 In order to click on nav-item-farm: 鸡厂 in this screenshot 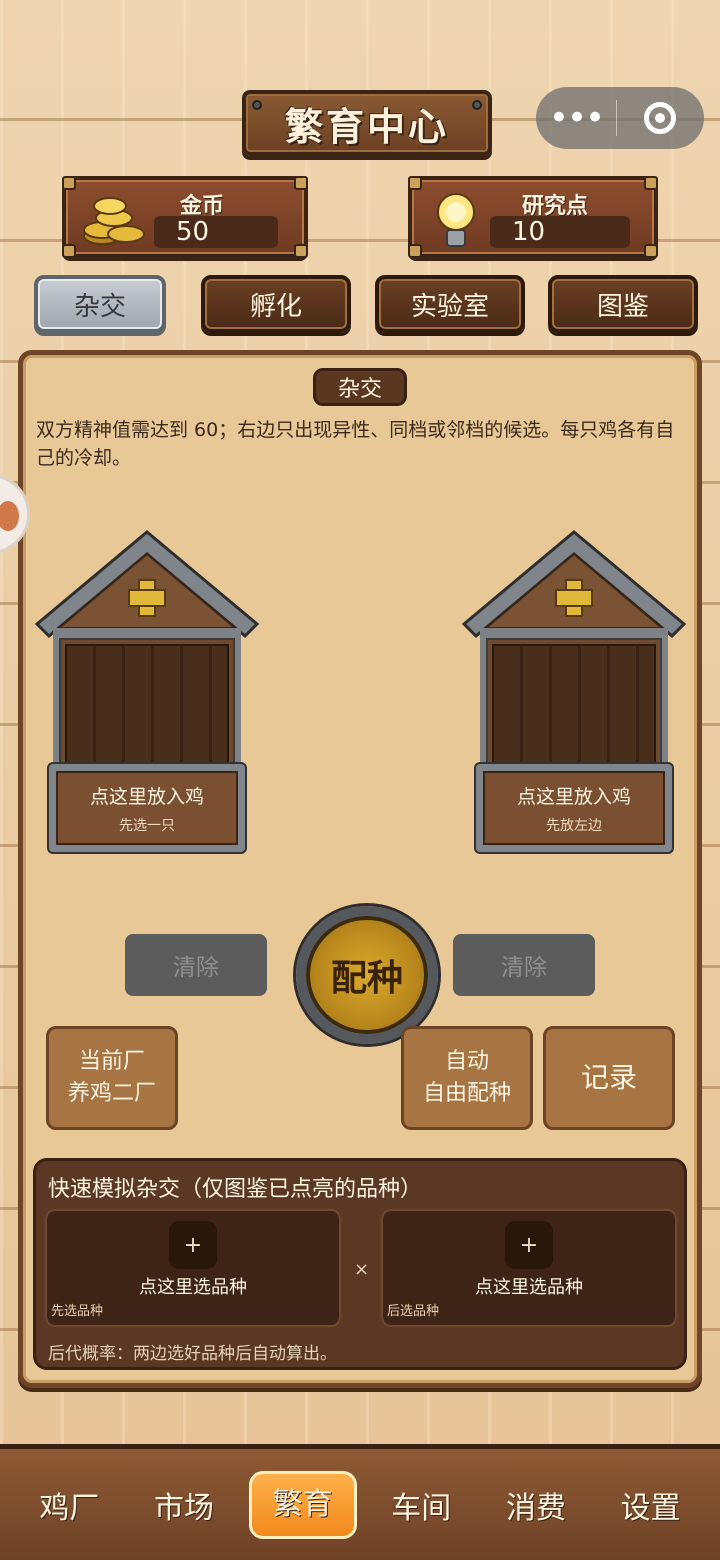, I will do `click(69, 1505)`.